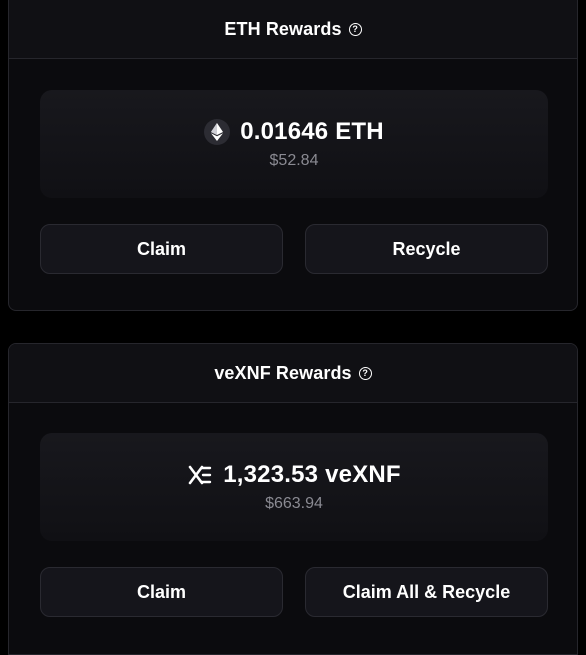 The width and height of the screenshot is (586, 655). What do you see at coordinates (217, 132) in the screenshot?
I see `ethereum-icon` at bounding box center [217, 132].